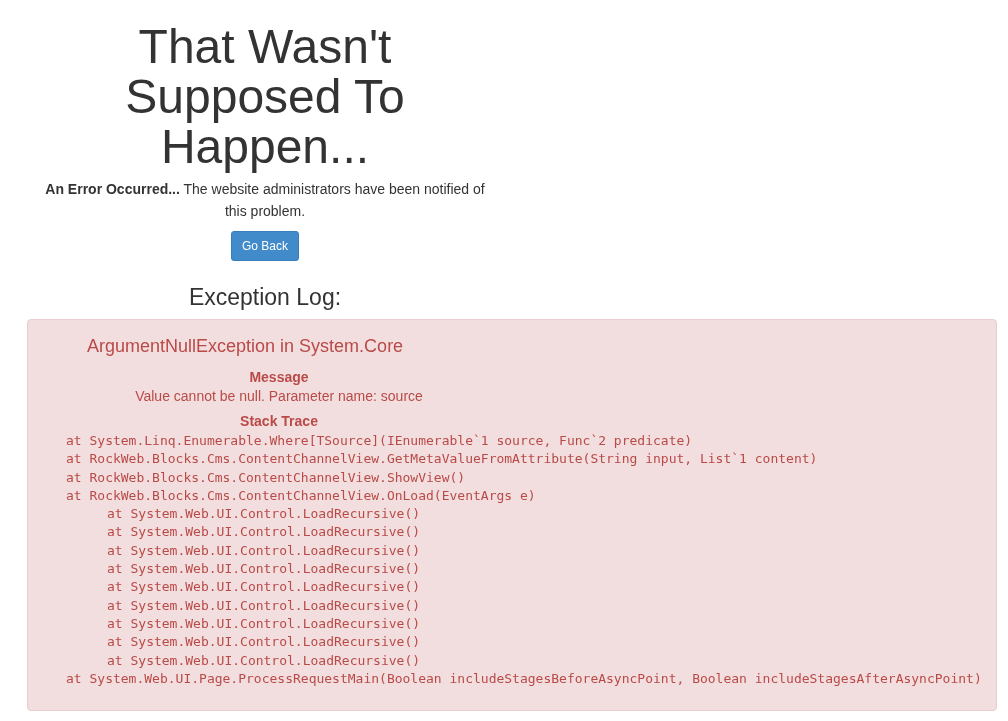  What do you see at coordinates (442, 459) in the screenshot?
I see `stack-trace-line: at RockWeb.Blocks.Cms.ContentChannelView.GetMetaValueFromAttribute(String input, List`1 content)` at bounding box center [442, 459].